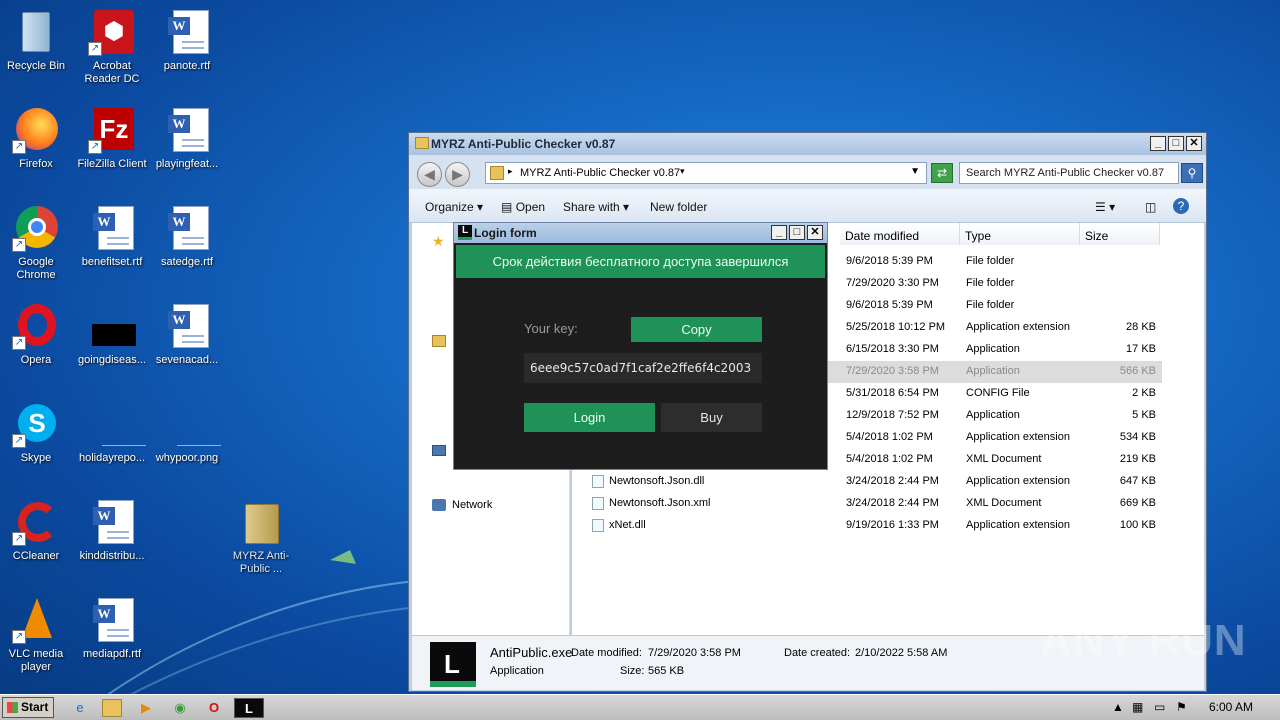 The height and width of the screenshot is (720, 1280). What do you see at coordinates (900, 234) in the screenshot?
I see `column-date-modified: Date modified` at bounding box center [900, 234].